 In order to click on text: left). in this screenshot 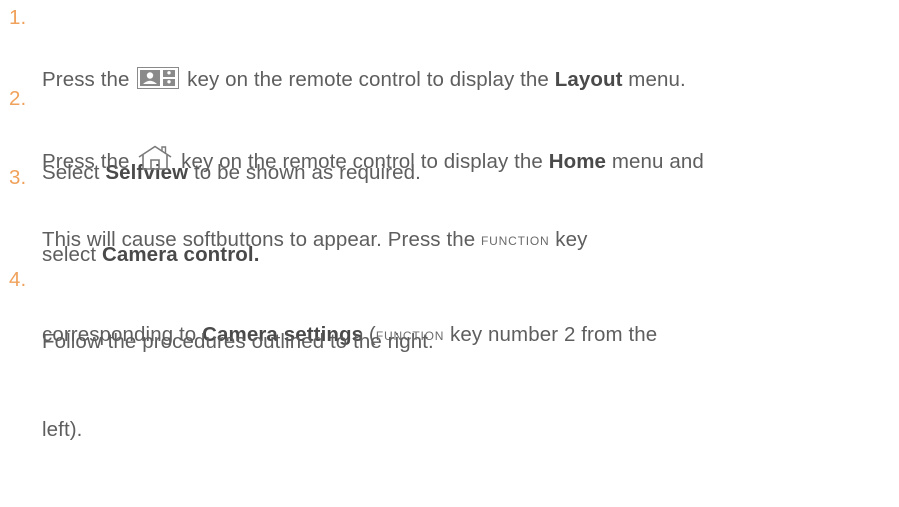, I will do `click(62, 429)`.